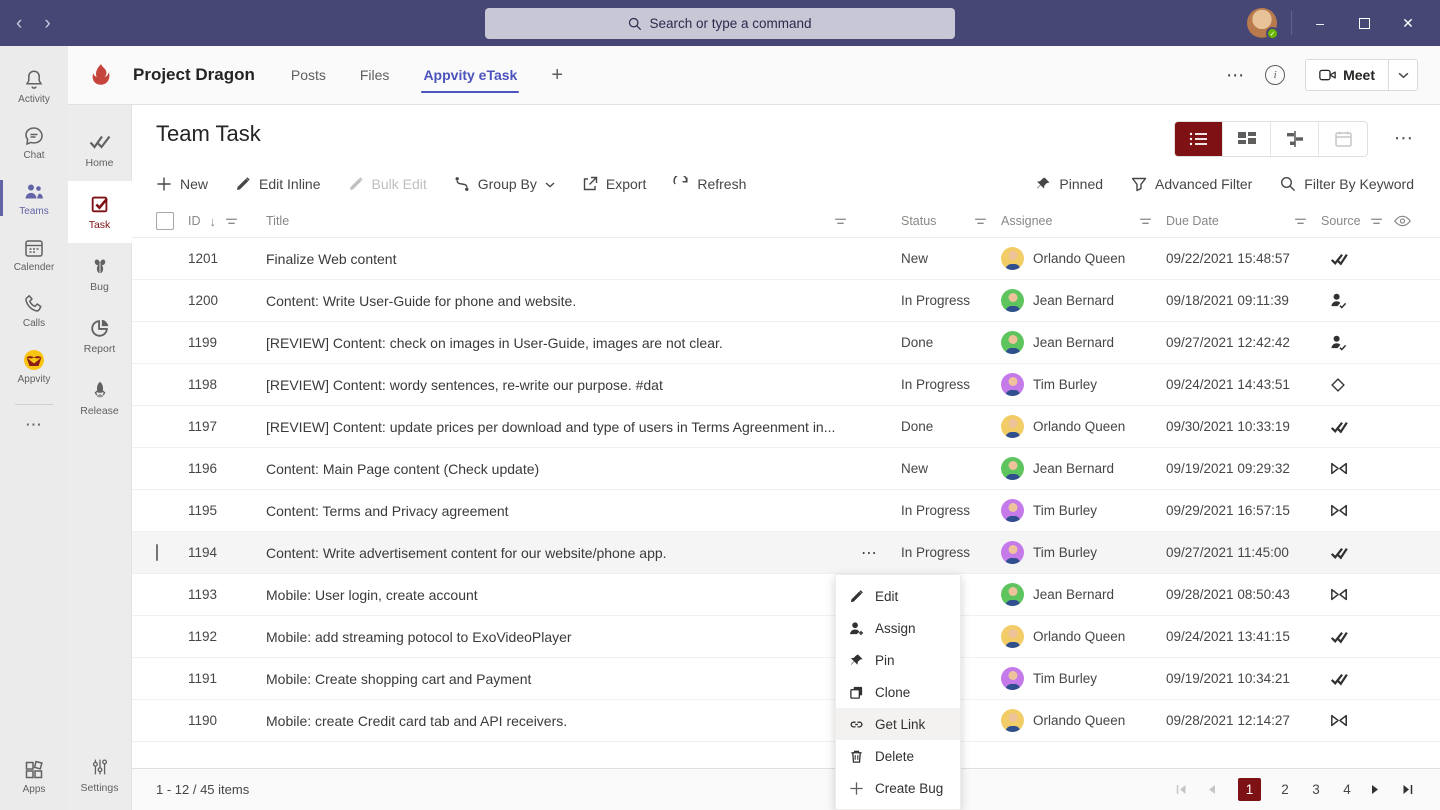 This screenshot has height=810, width=1440. What do you see at coordinates (100, 150) in the screenshot?
I see `sidebar-item-home: Home` at bounding box center [100, 150].